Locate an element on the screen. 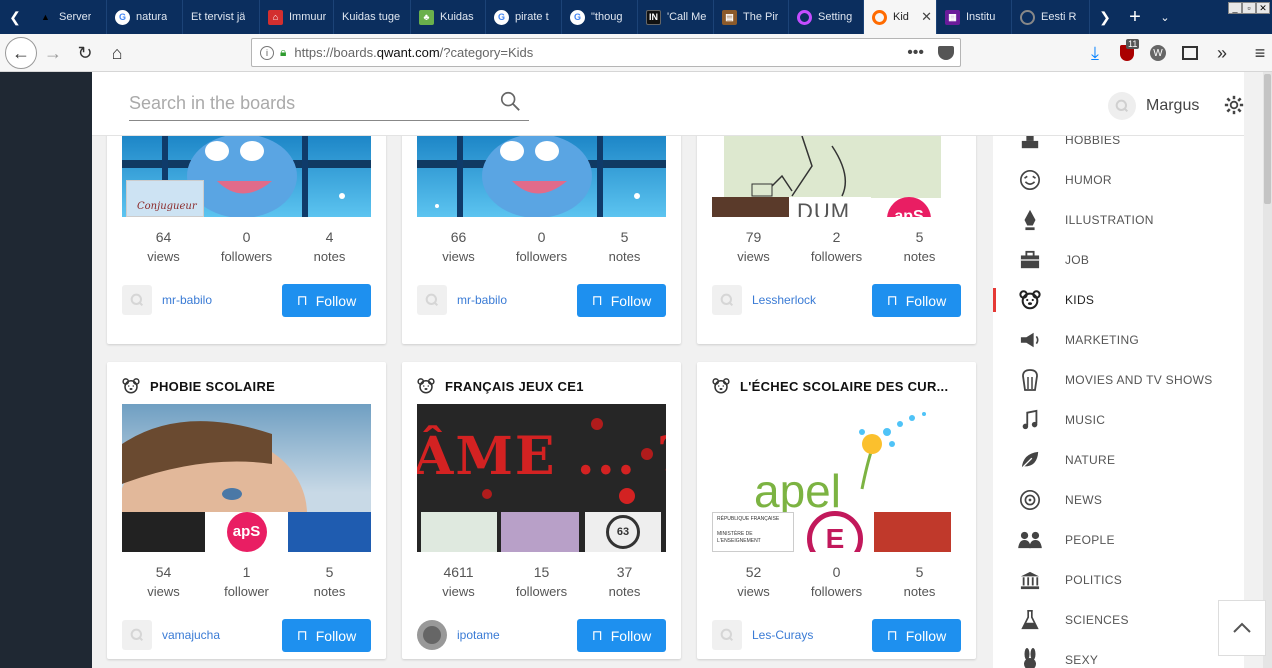 The height and width of the screenshot is (668, 1272). browser-tab: Kuidas tuge is located at coordinates (372, 17).